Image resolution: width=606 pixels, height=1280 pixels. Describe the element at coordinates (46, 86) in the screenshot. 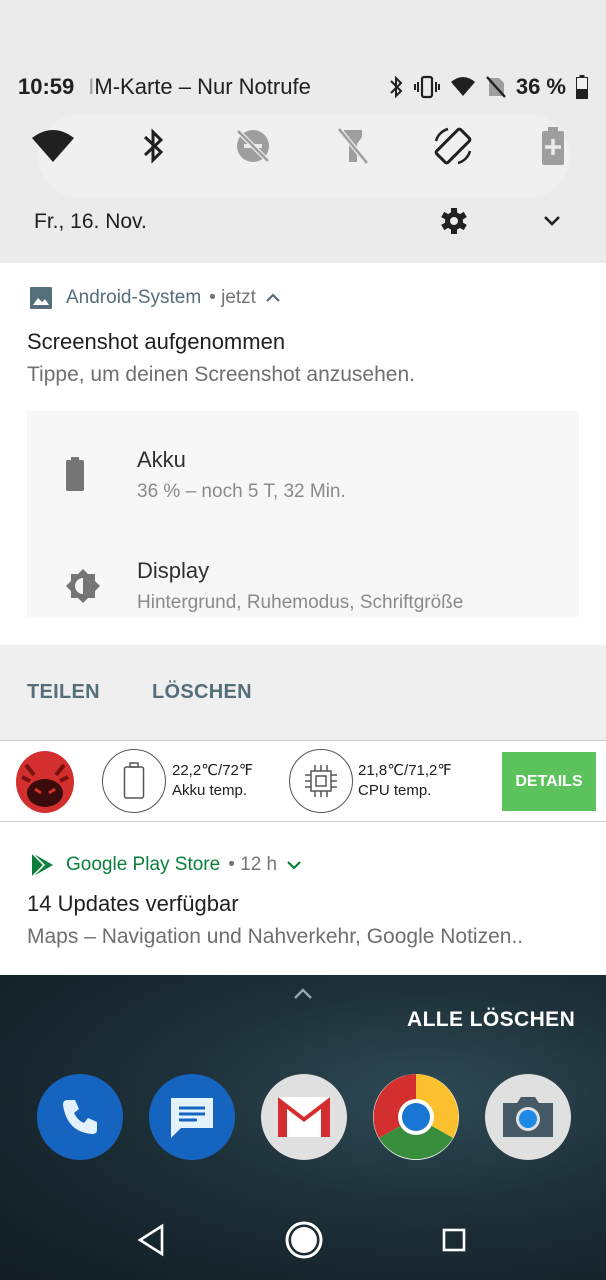

I see `status-time: 10:59` at that location.